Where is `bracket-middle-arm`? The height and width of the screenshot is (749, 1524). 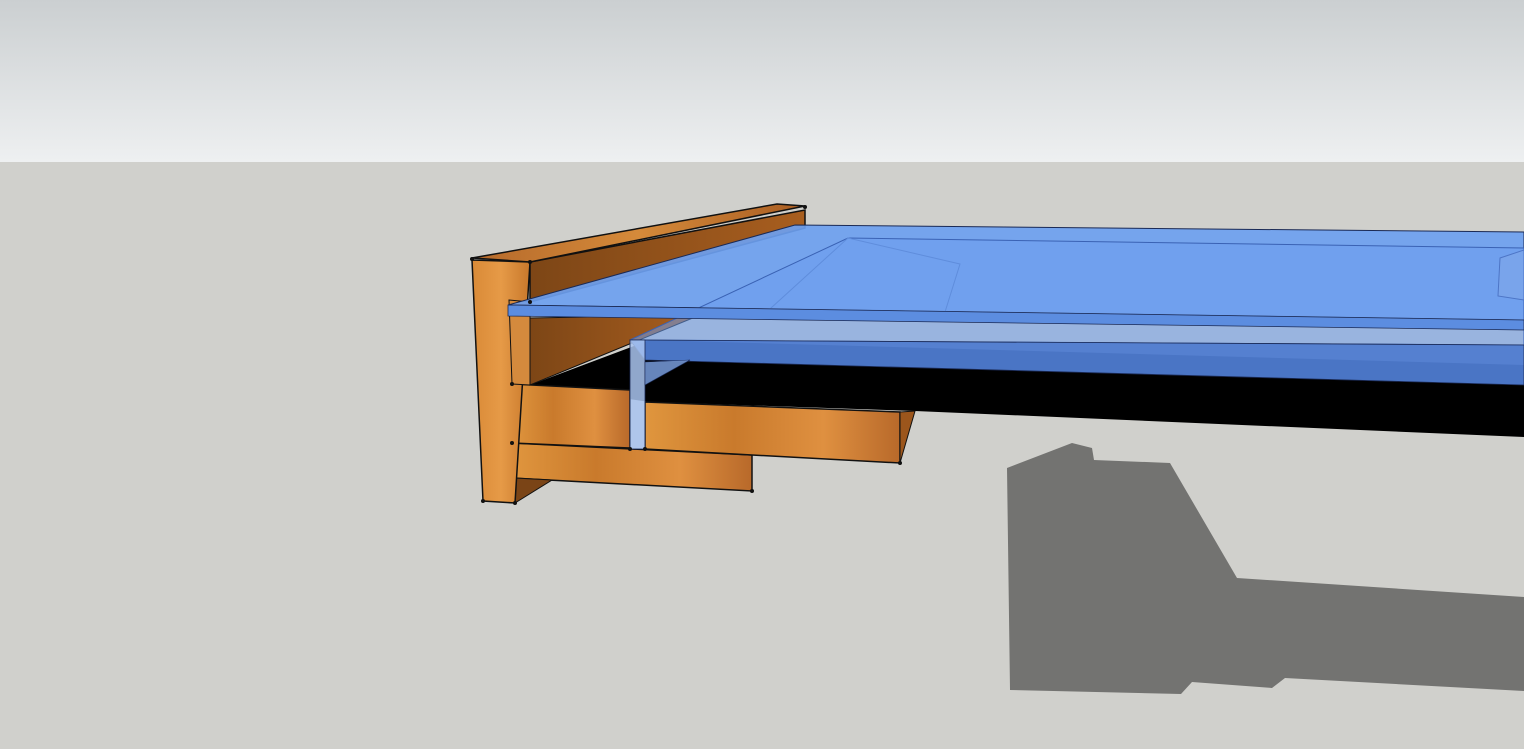 bracket-middle-arm is located at coordinates (571, 416).